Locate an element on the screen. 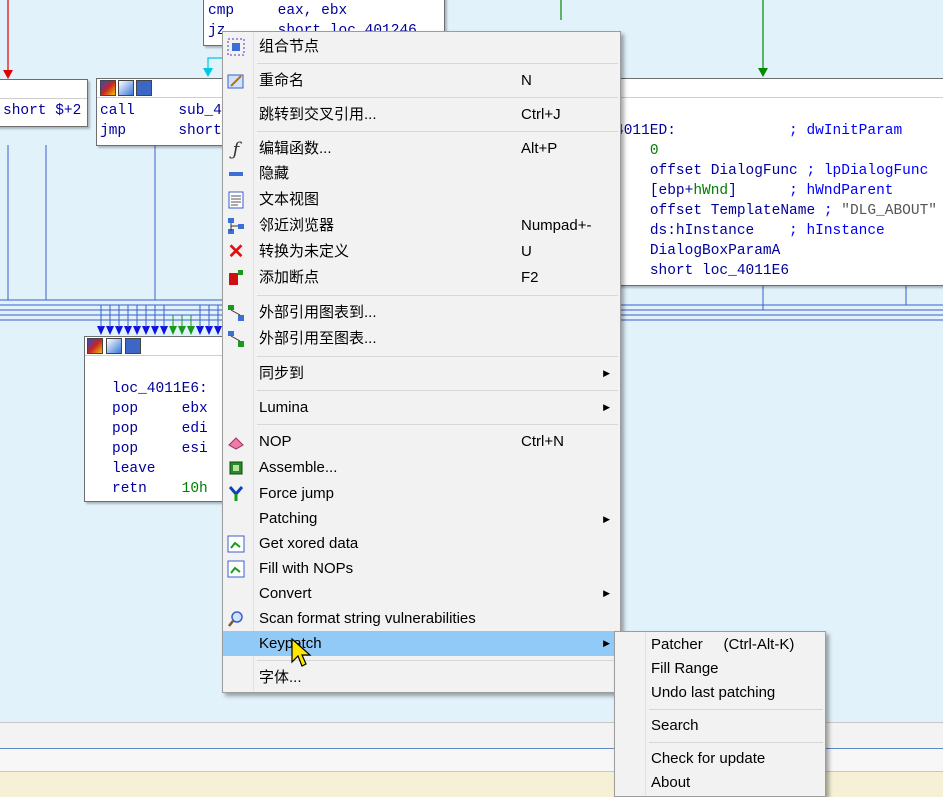  menu-item-text-view: 文本视图 is located at coordinates (421, 200).